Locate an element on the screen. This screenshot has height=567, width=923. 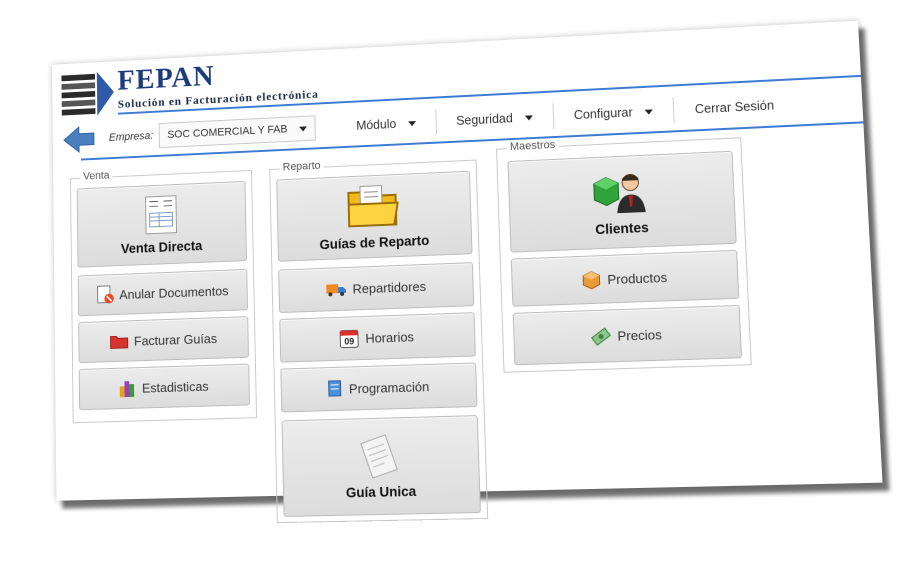
document-cancel-icon is located at coordinates (105, 295).